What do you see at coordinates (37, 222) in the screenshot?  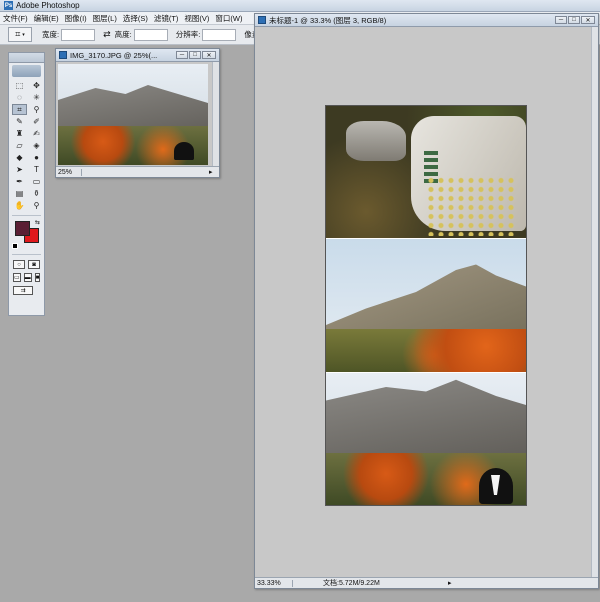 I see `swap-colors-icon: ⇆` at bounding box center [37, 222].